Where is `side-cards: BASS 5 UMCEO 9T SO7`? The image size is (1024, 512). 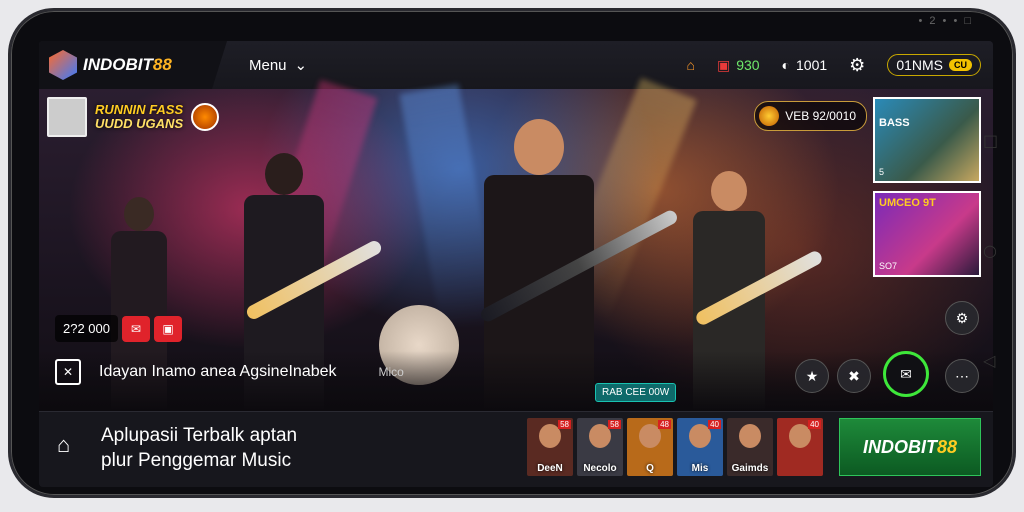
side-cards: BASS 5 UMCEO 9T SO7 is located at coordinates (927, 191).